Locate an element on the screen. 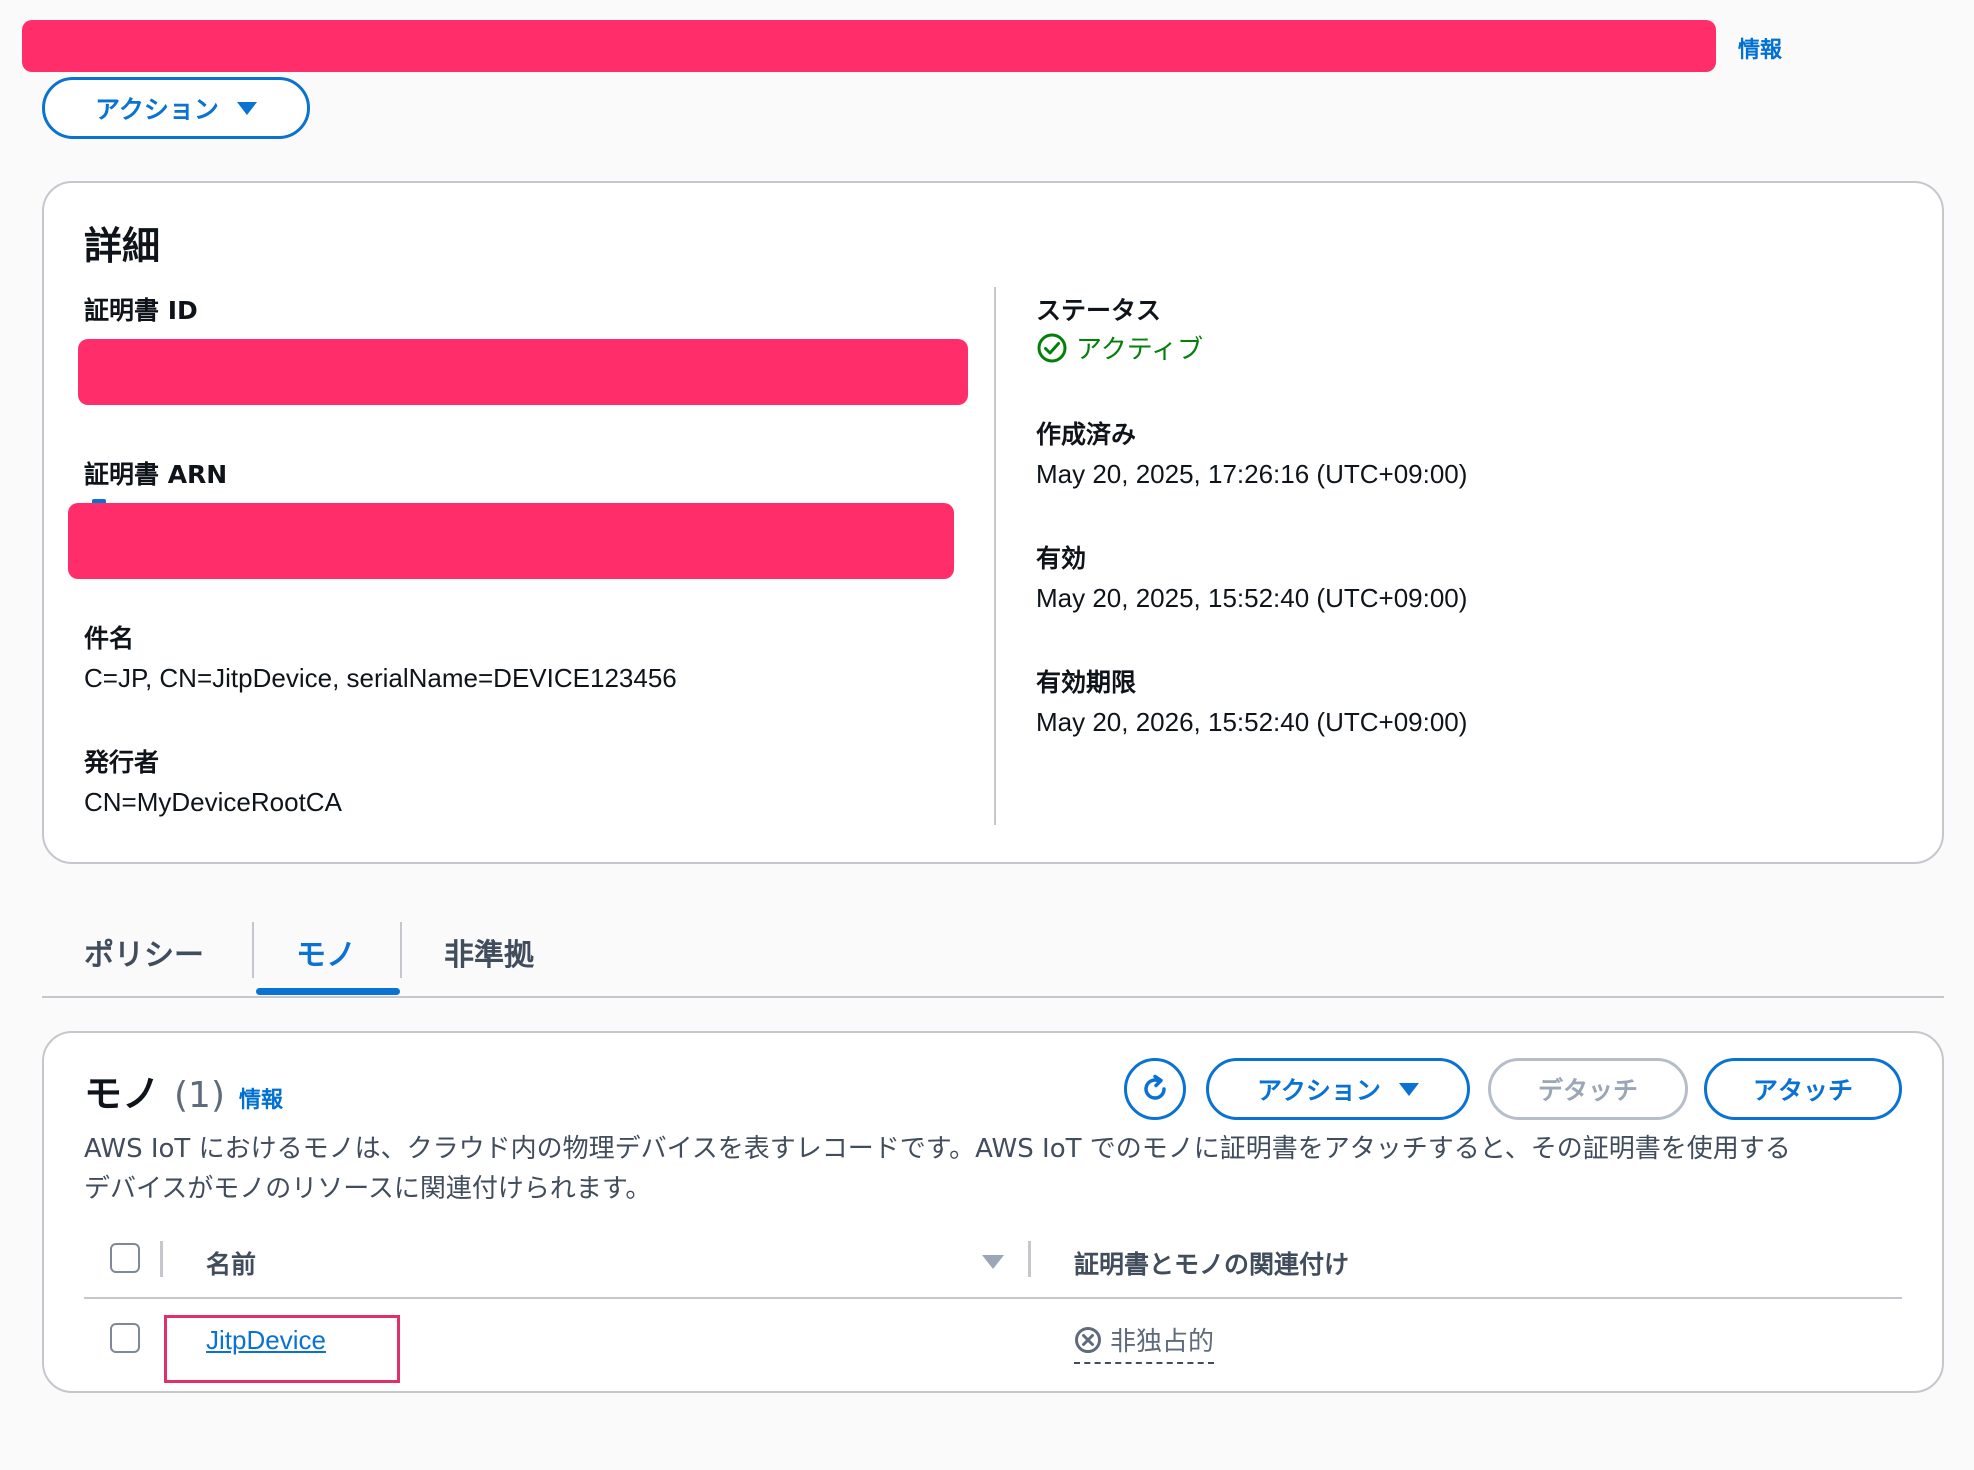  things-description-line2: デバイスがモノのリソースに関連付けられます。 is located at coordinates (368, 1189).